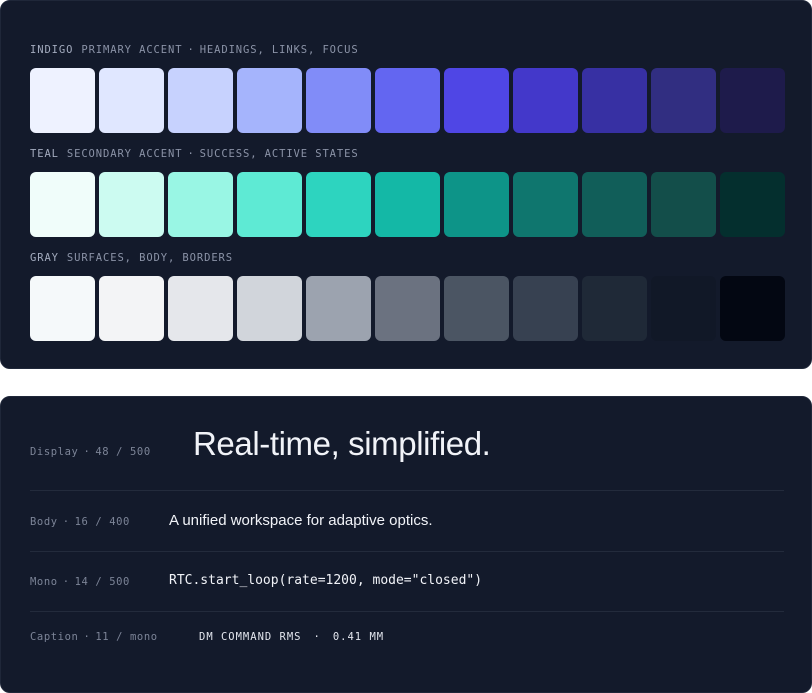 The width and height of the screenshot is (812, 693). I want to click on caption-sample-label: DM COMMAND RMS, so click(250, 637).